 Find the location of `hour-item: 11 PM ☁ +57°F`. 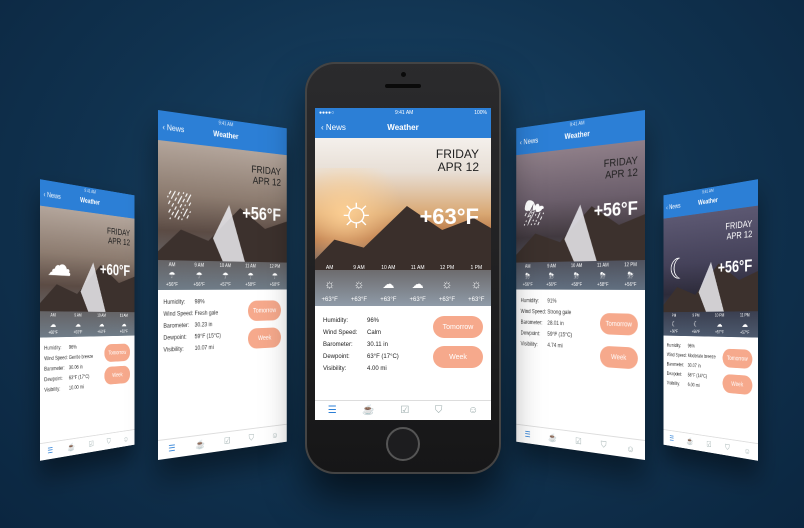

hour-item: 11 PM ☁ +57°F is located at coordinates (745, 324).